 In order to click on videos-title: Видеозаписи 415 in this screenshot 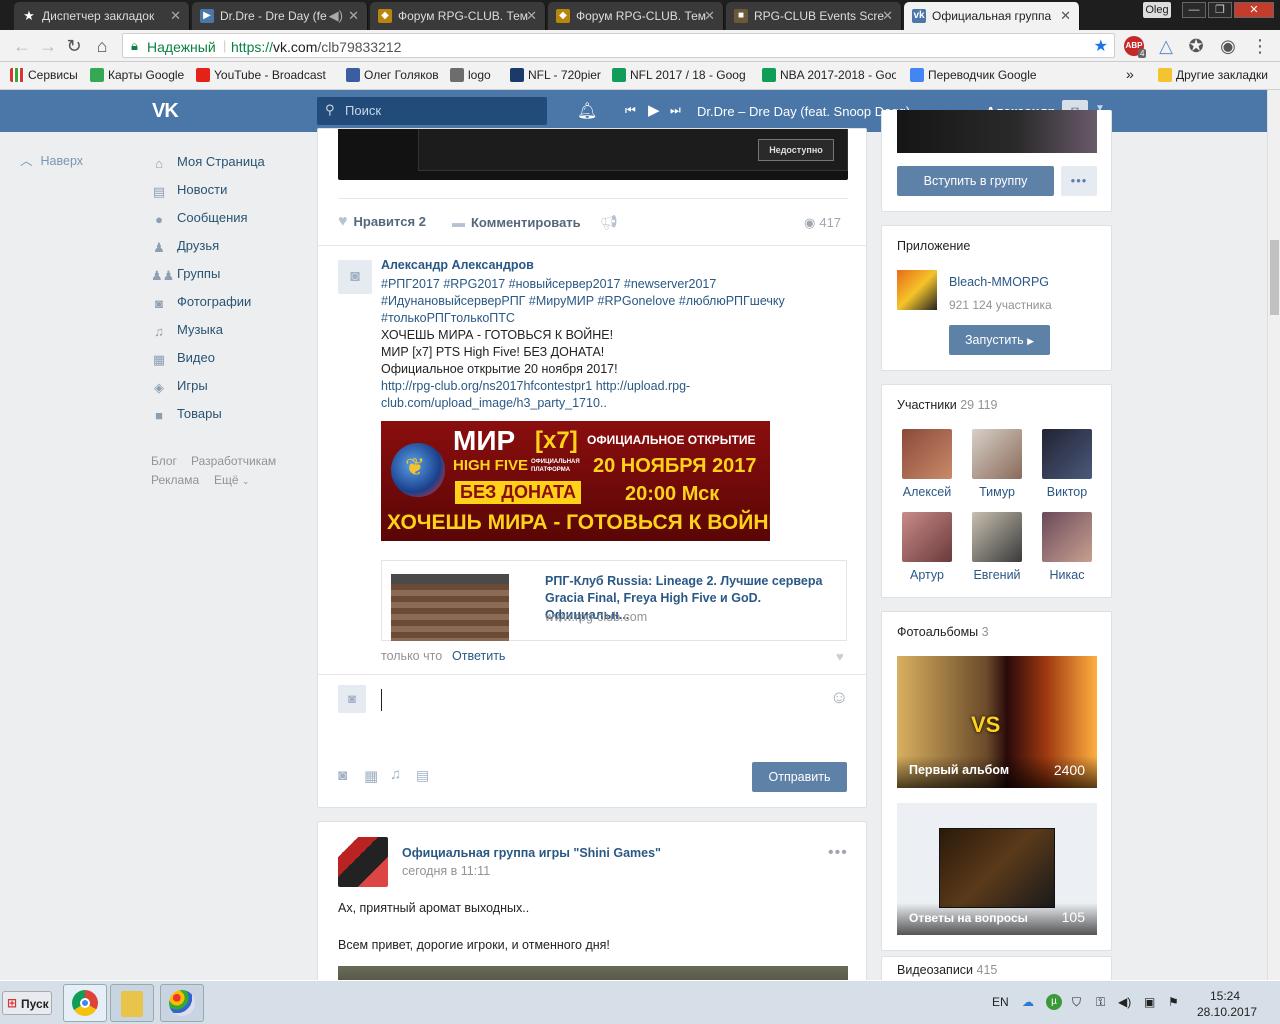, I will do `click(947, 970)`.